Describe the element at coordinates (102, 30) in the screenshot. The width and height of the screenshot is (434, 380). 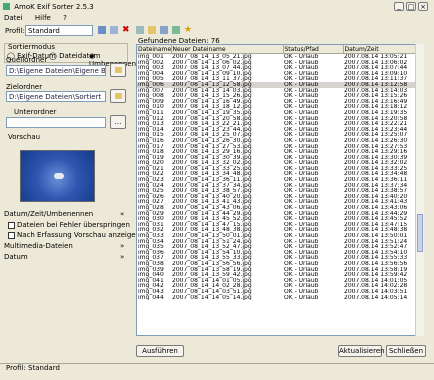
I see `save-icon` at that location.